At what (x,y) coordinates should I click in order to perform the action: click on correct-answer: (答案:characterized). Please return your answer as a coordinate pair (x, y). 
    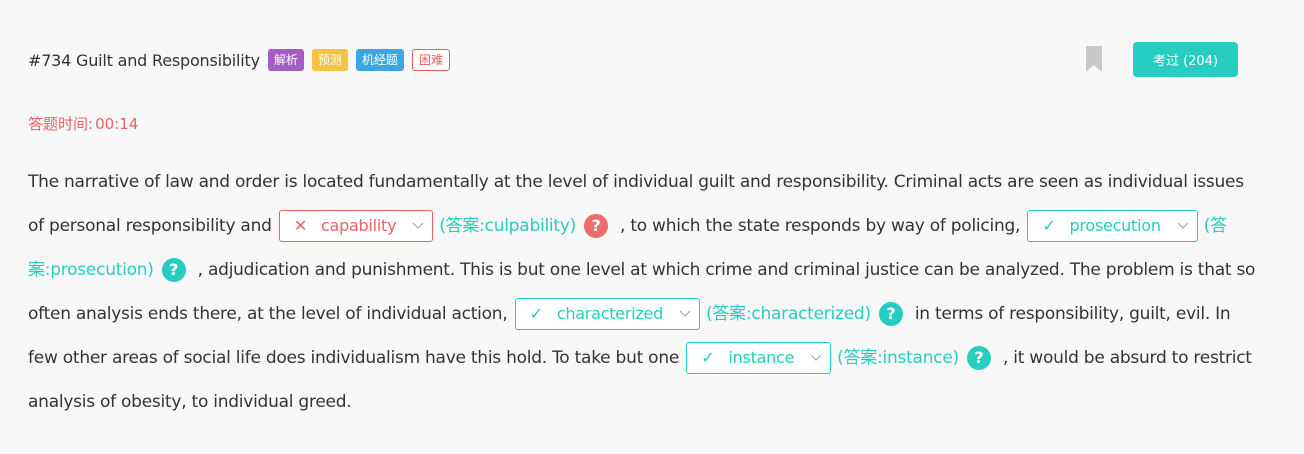
    Looking at the image, I should click on (788, 314).